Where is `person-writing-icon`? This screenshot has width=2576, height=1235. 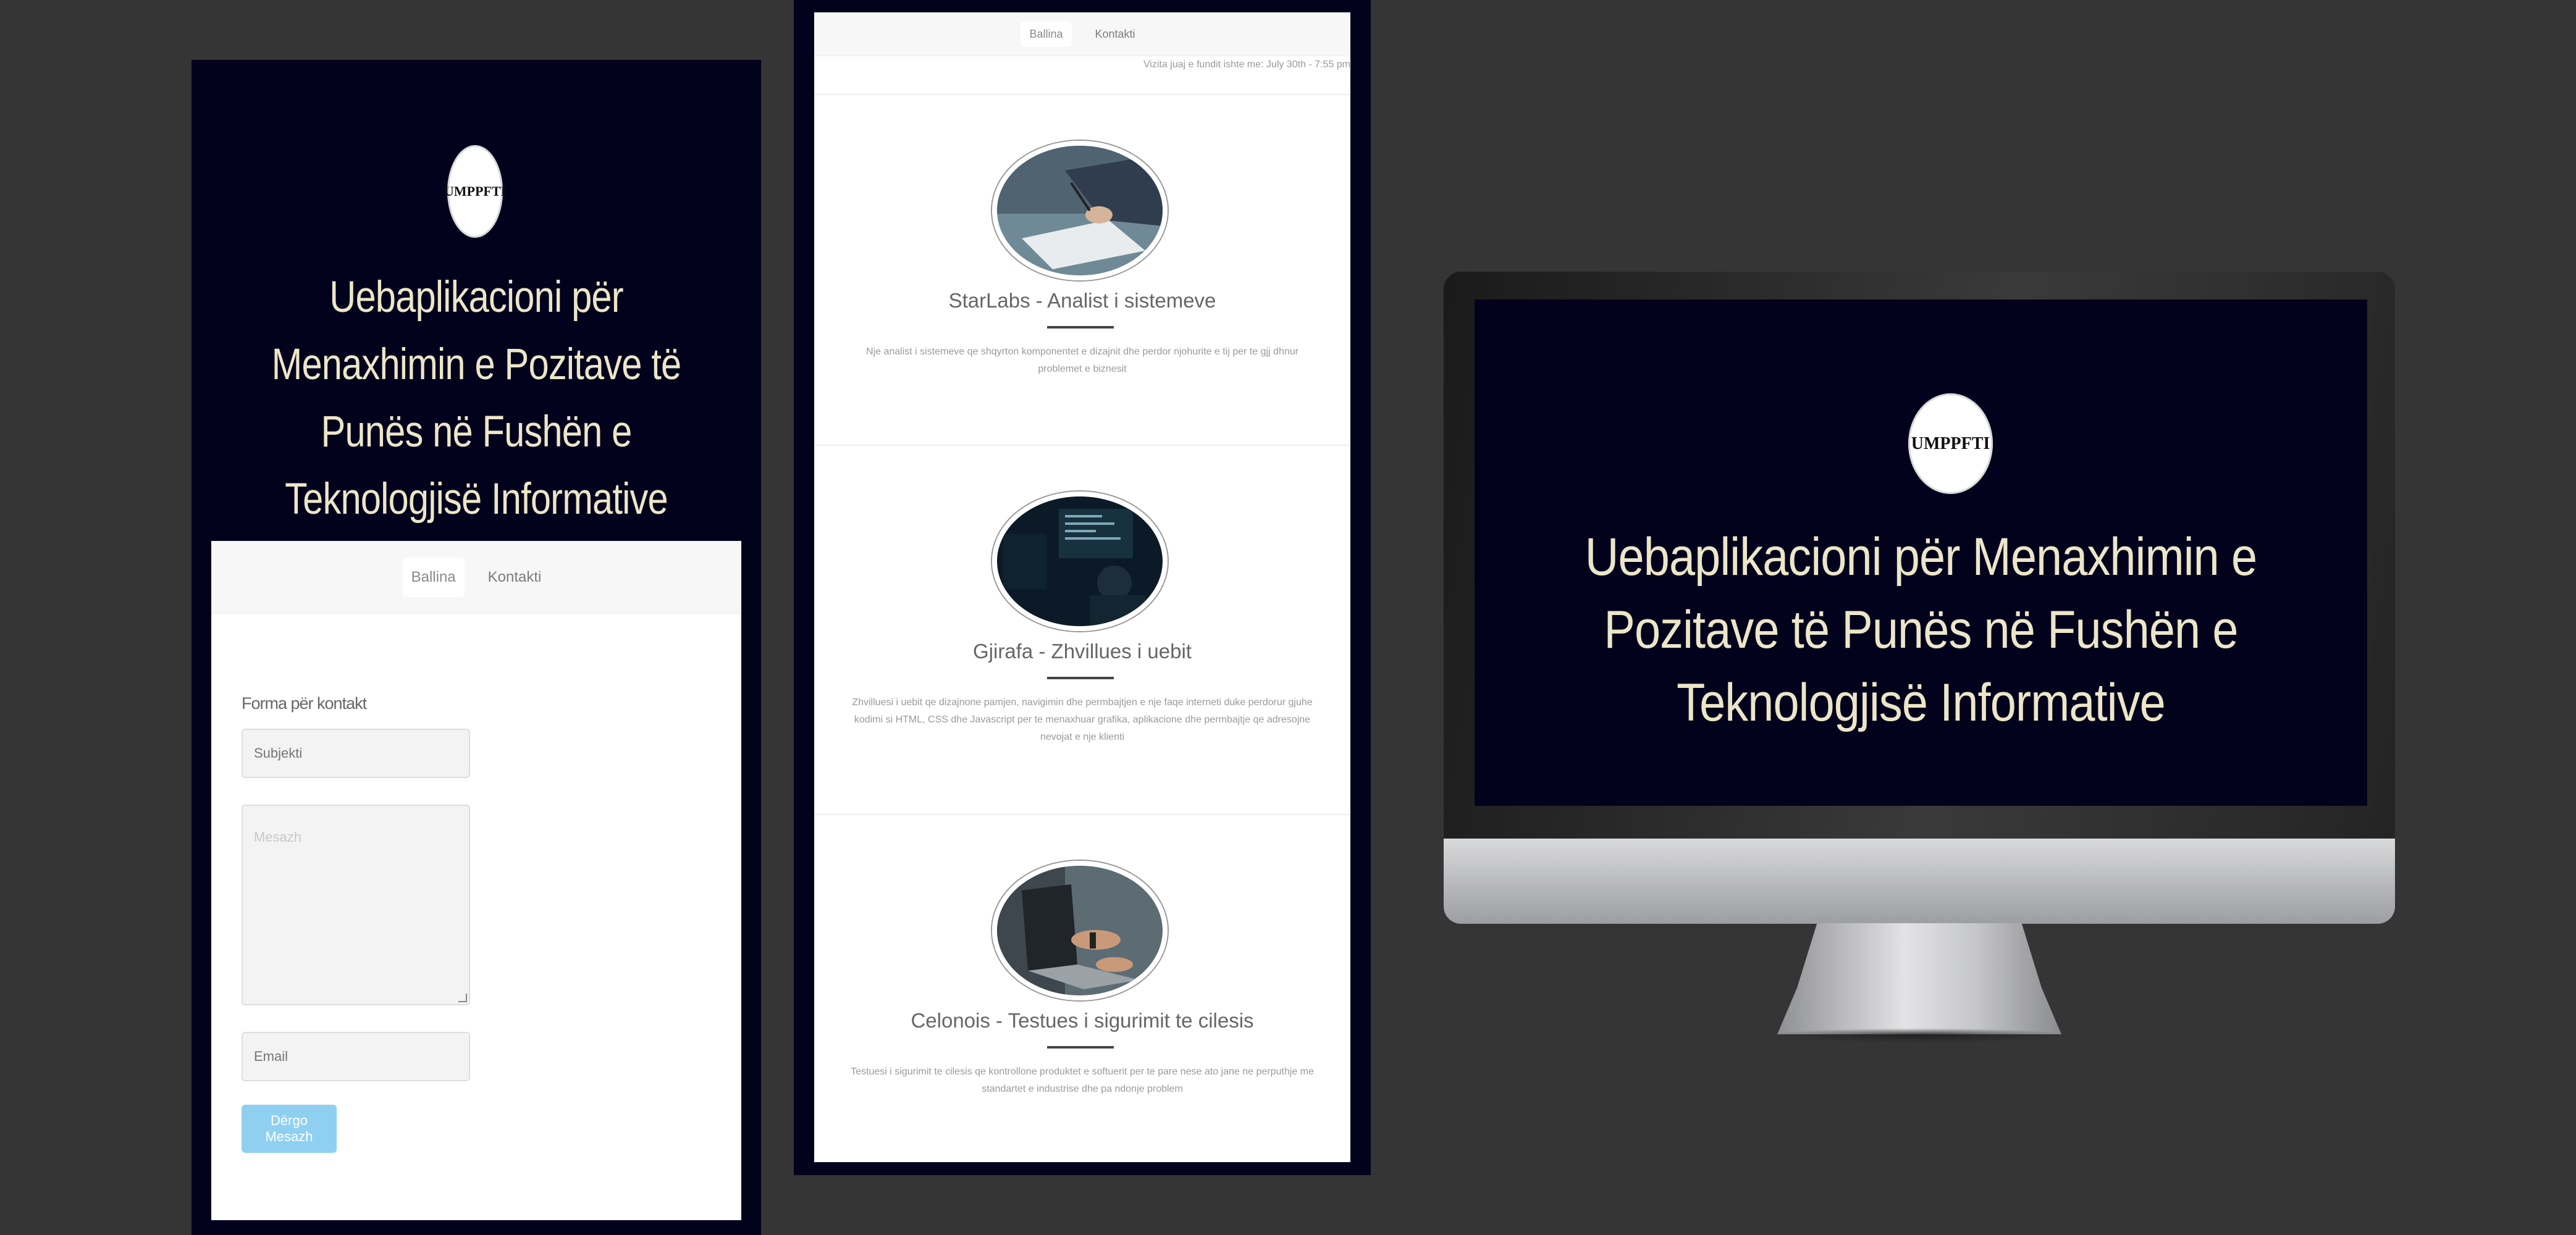
person-writing-icon is located at coordinates (1080, 211).